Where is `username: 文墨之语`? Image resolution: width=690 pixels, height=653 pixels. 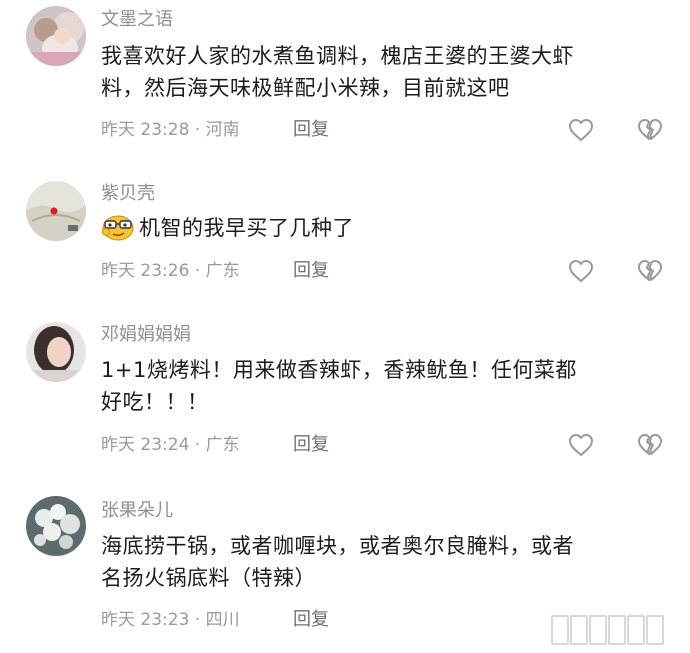 username: 文墨之语 is located at coordinates (137, 20).